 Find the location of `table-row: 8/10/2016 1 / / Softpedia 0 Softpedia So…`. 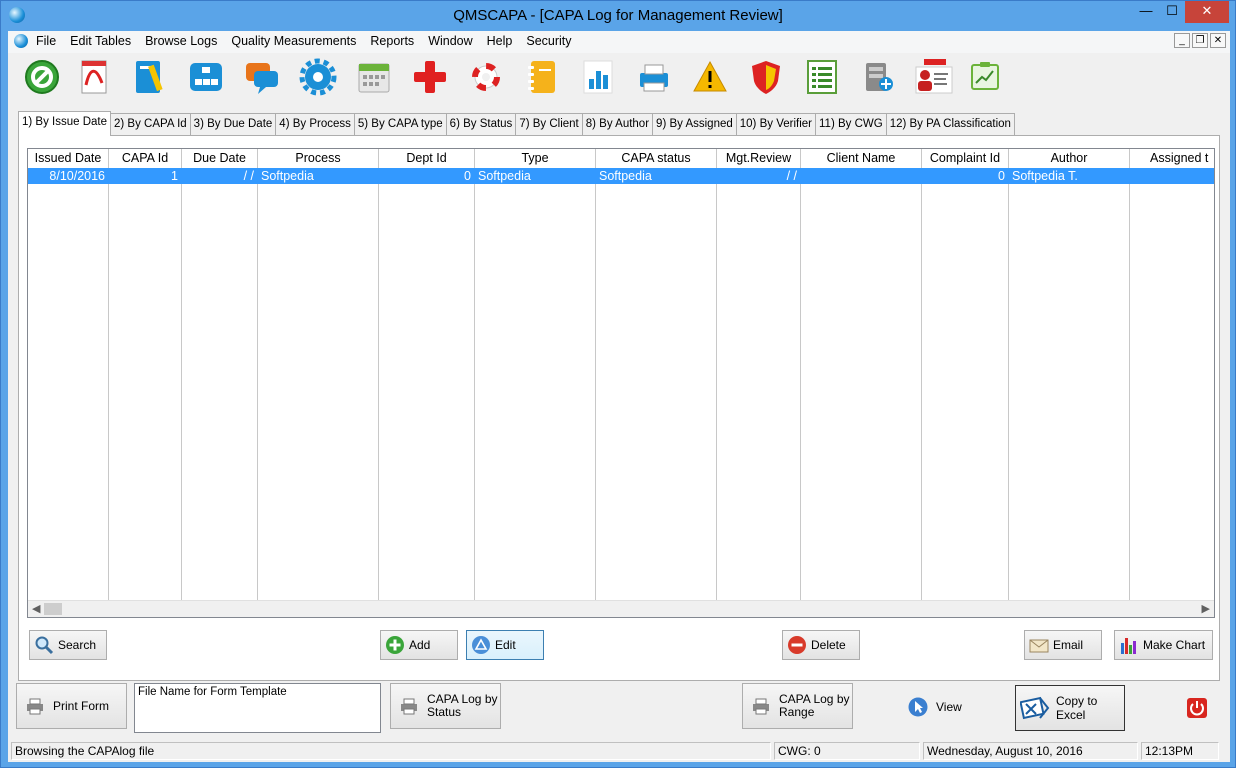

table-row: 8/10/2016 1 / / Softpedia 0 Softpedia So… is located at coordinates (621, 176).